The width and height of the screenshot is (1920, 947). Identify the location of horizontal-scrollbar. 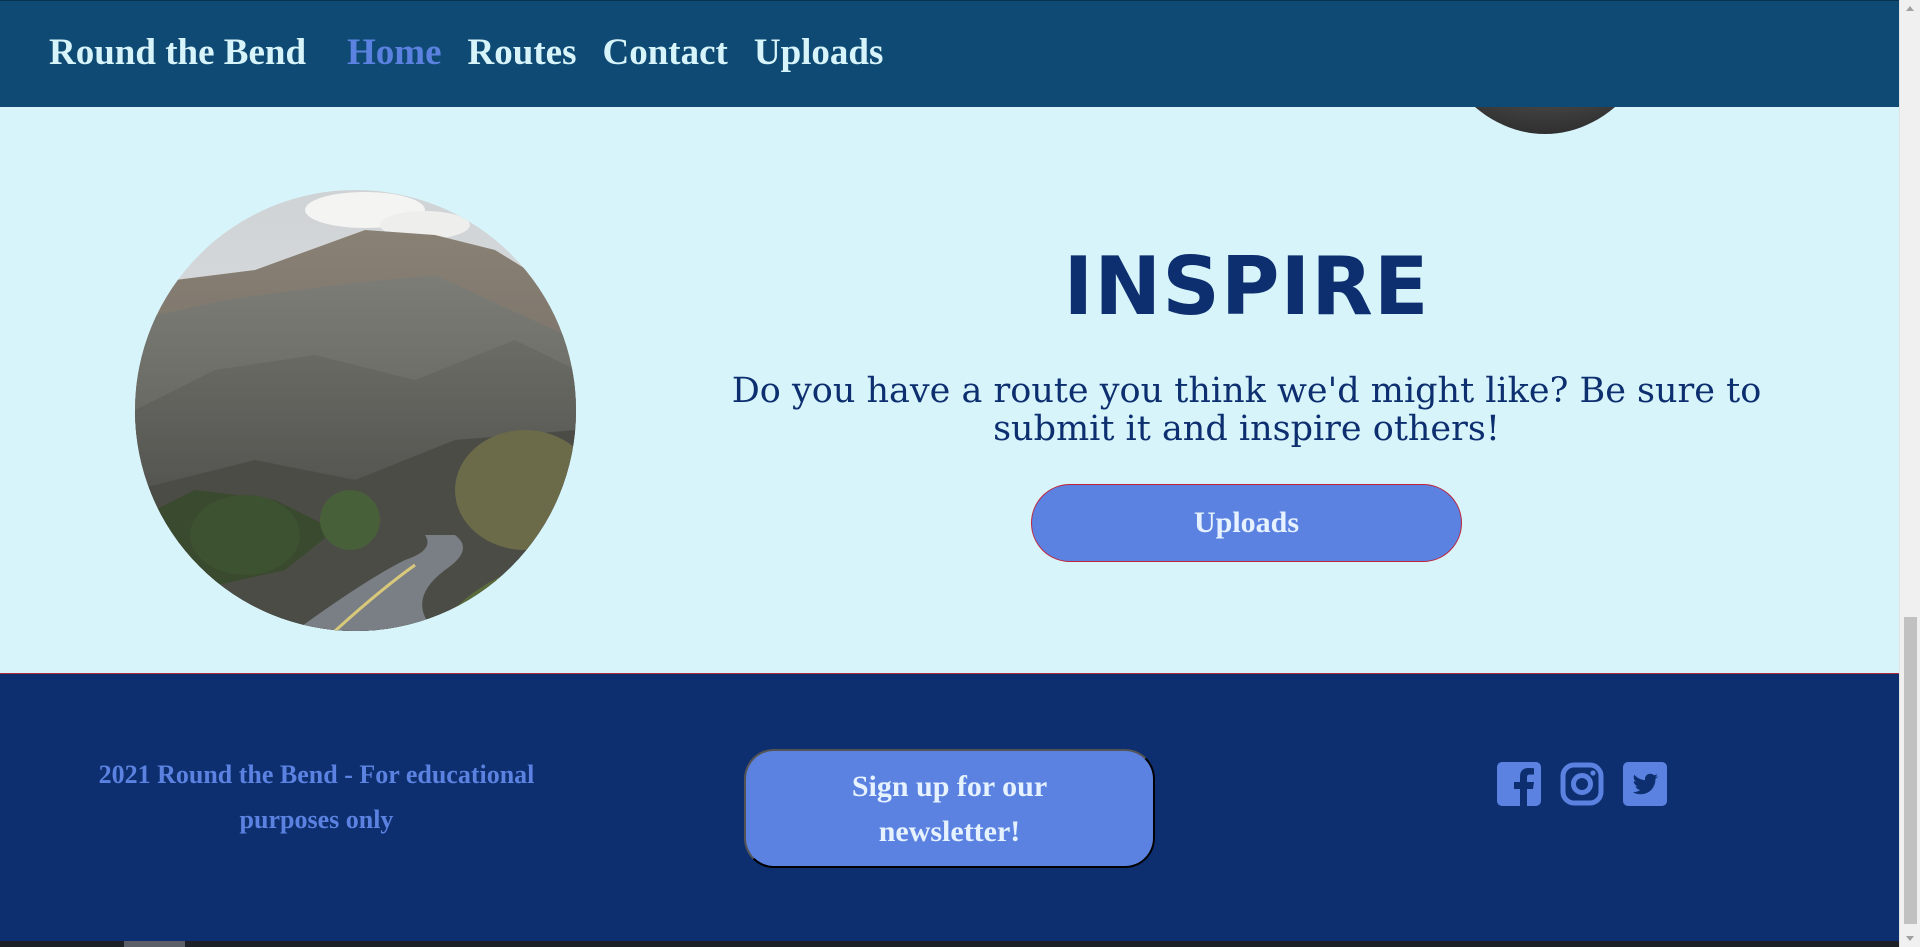
(949, 944).